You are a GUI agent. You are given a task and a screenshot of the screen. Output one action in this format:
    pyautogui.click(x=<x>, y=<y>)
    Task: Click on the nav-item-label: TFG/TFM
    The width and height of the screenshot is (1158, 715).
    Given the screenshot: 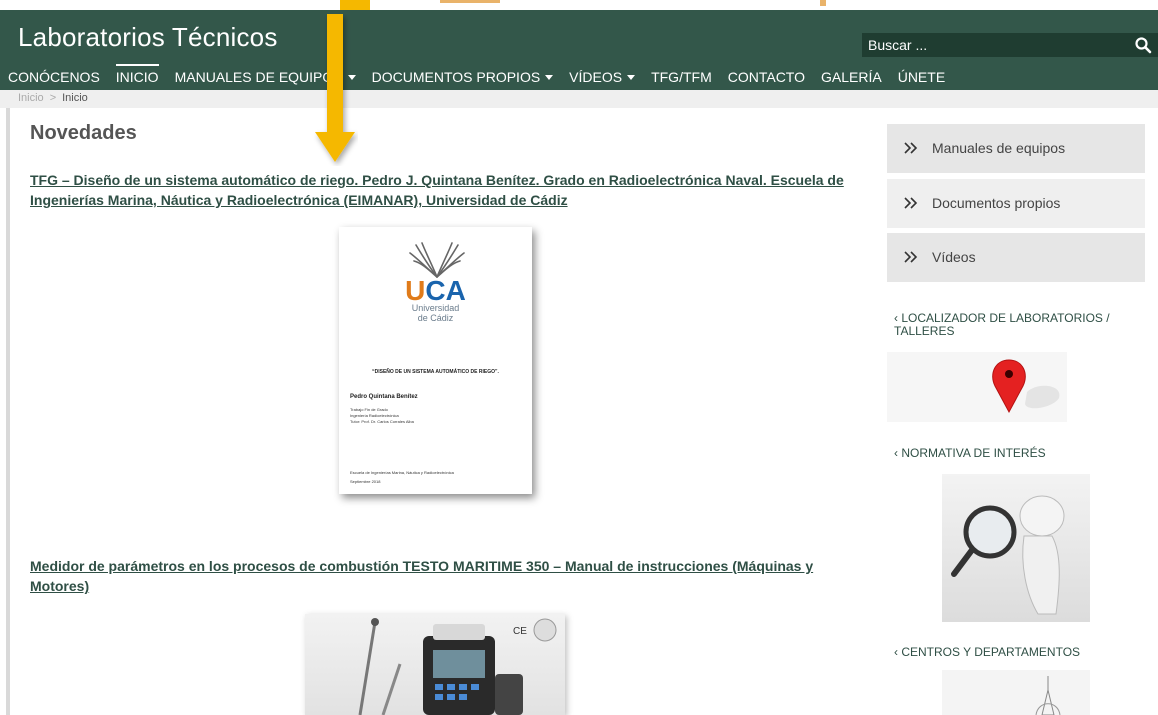 What is the action you would take?
    pyautogui.click(x=681, y=77)
    